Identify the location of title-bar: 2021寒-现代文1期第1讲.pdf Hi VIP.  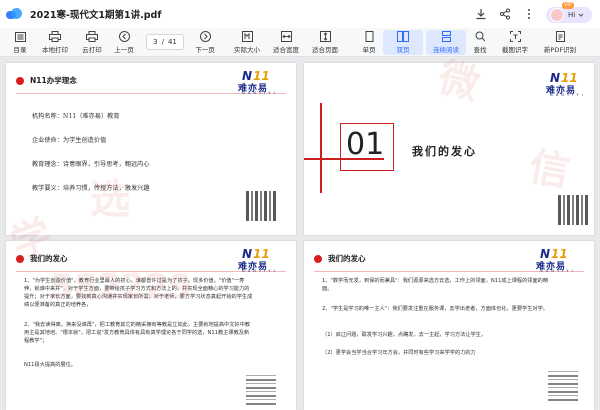
(300, 14).